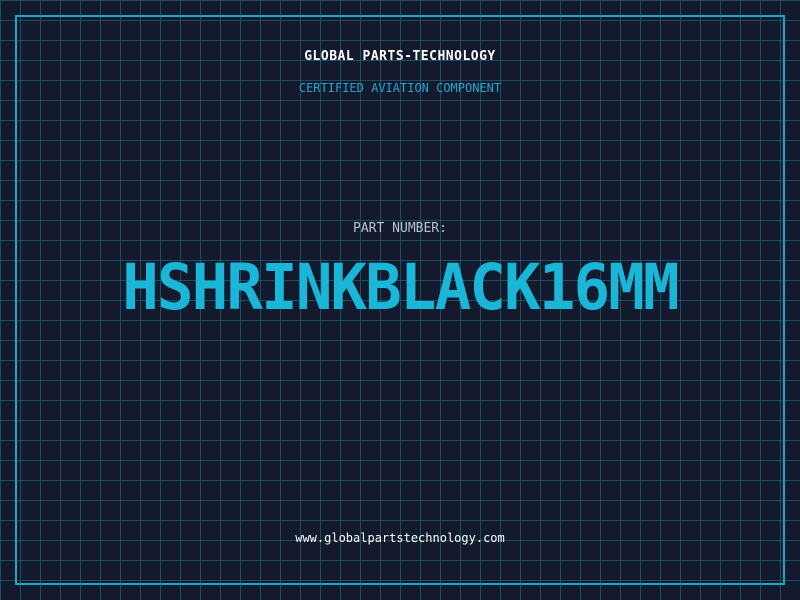 The image size is (800, 600). What do you see at coordinates (400, 538) in the screenshot?
I see `website-url: www.globalpartstechnology.com` at bounding box center [400, 538].